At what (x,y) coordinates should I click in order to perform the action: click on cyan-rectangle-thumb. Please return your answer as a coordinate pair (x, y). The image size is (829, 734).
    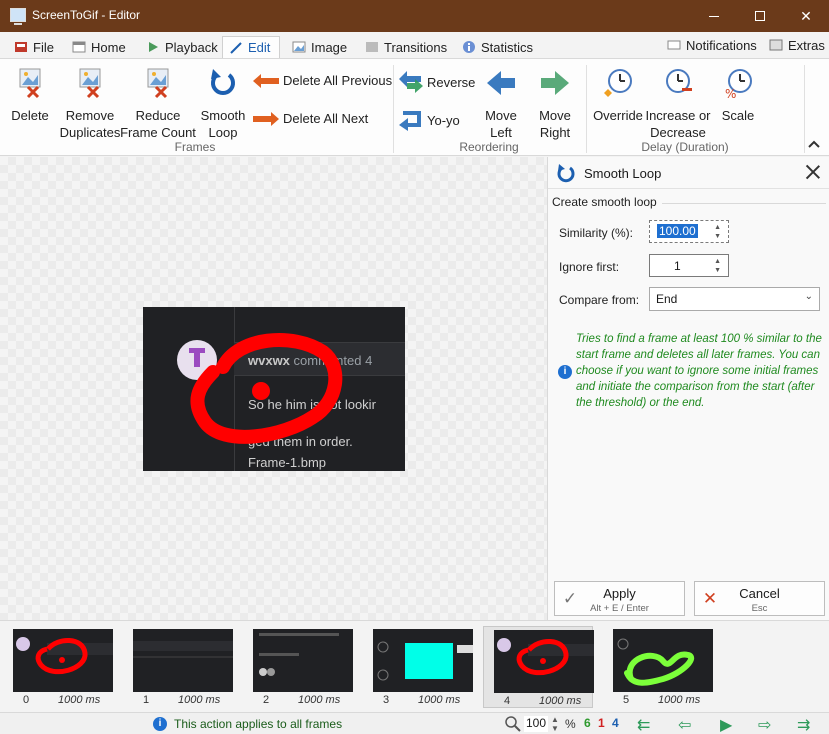
    Looking at the image, I should click on (425, 661).